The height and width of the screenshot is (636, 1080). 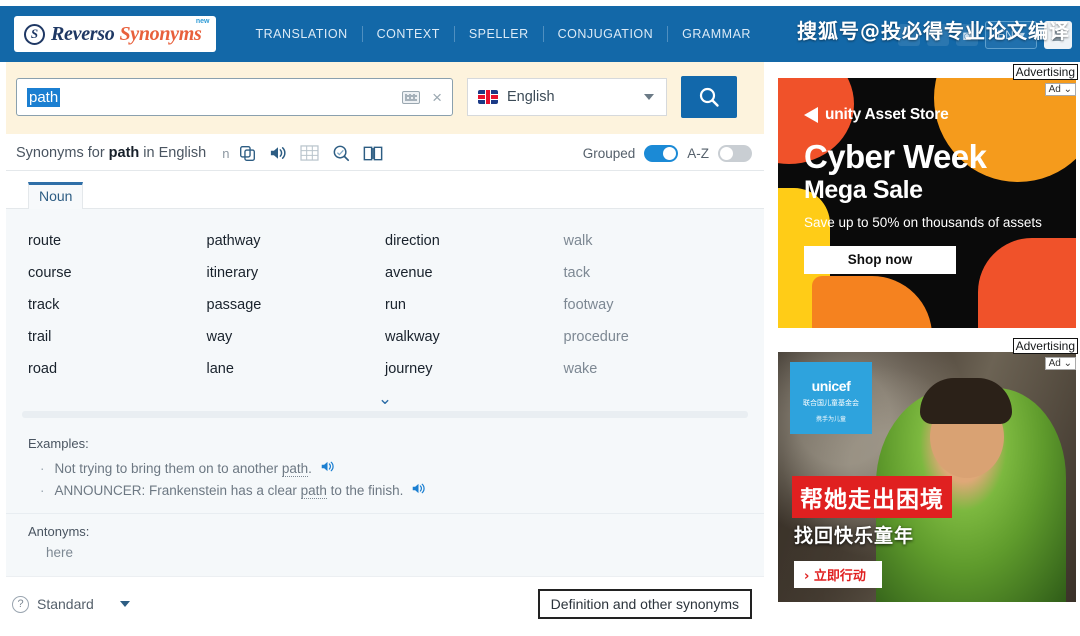 What do you see at coordinates (653, 273) in the screenshot?
I see `synonym-item: tack` at bounding box center [653, 273].